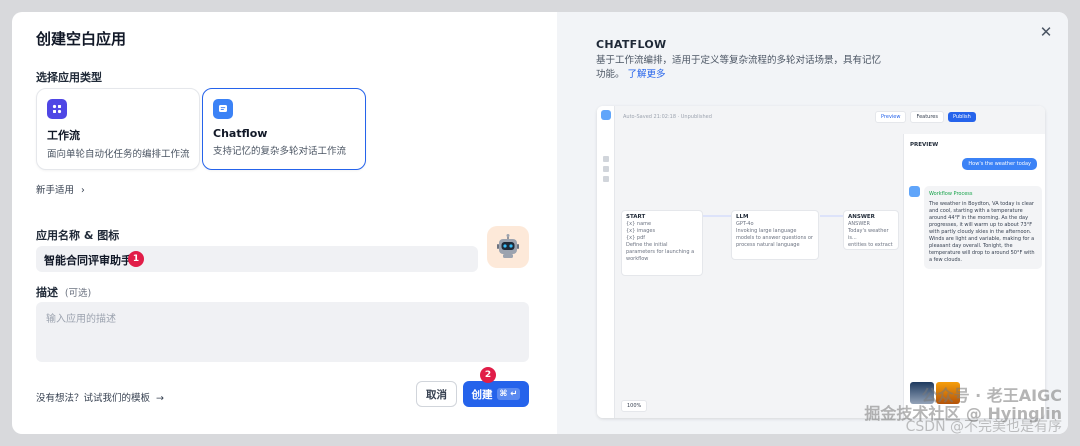 The image size is (1080, 446). Describe the element at coordinates (47, 292) in the screenshot. I see `desc-label-text: 描述` at that location.